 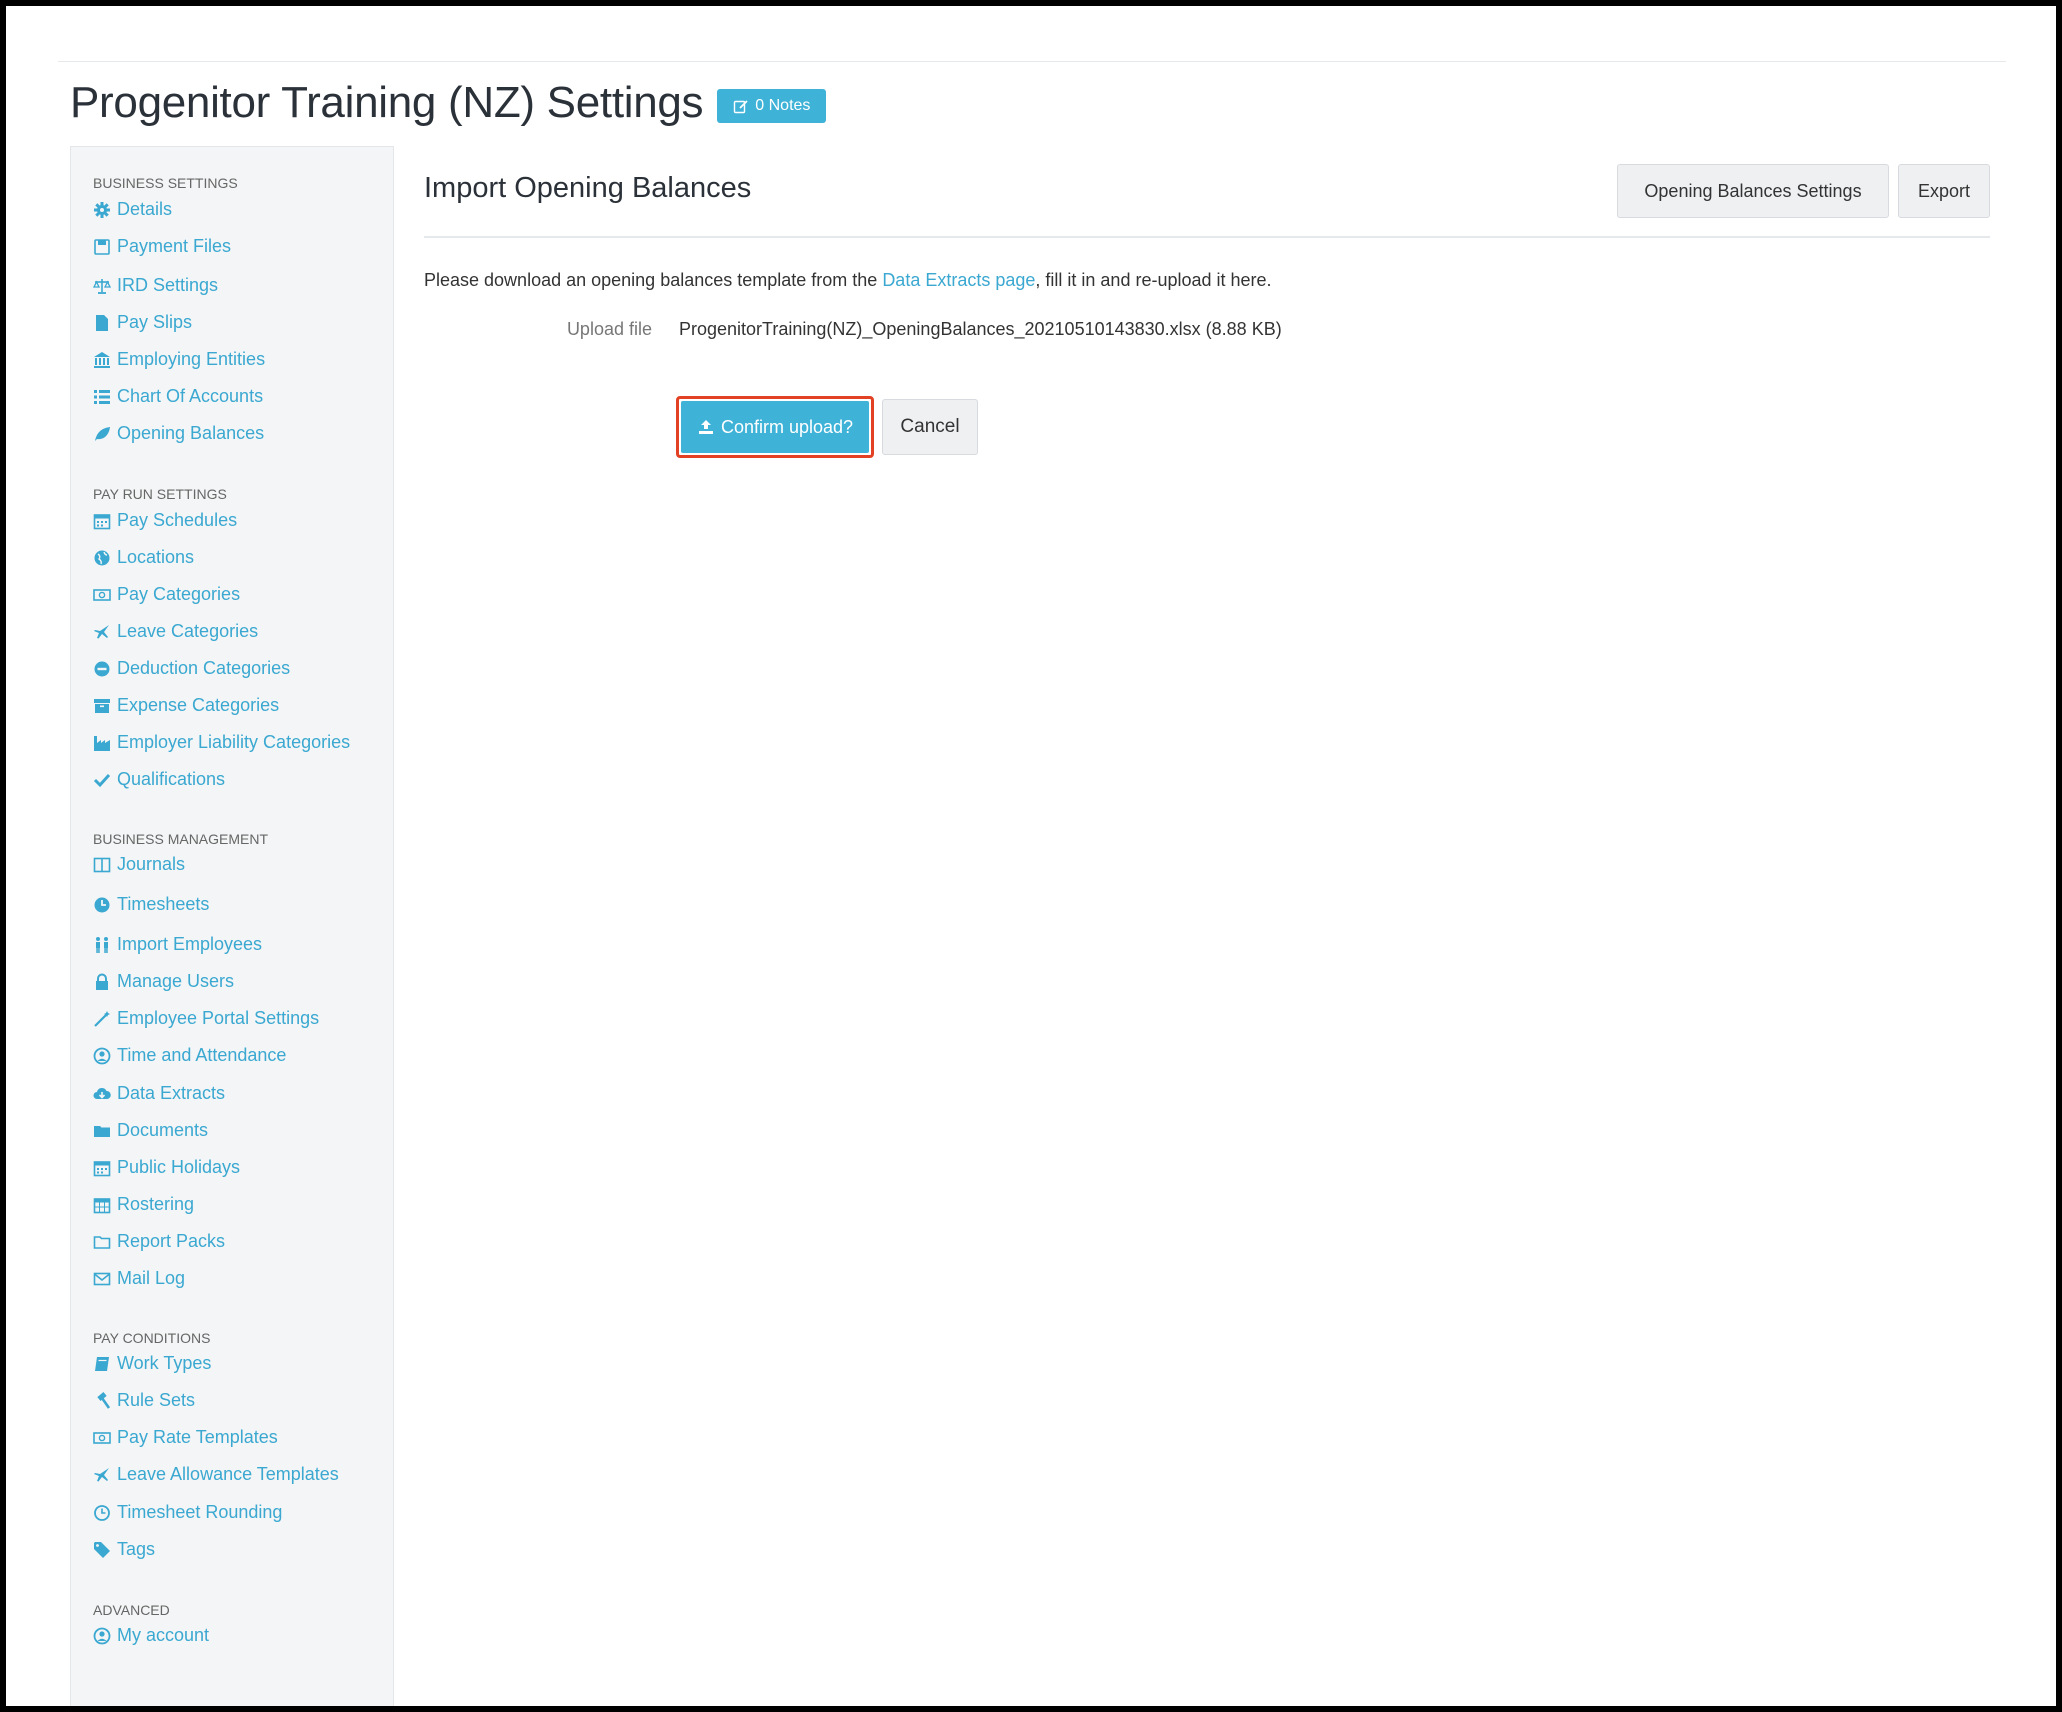 What do you see at coordinates (164, 1363) in the screenshot?
I see `sidebar-item-label: Work Types` at bounding box center [164, 1363].